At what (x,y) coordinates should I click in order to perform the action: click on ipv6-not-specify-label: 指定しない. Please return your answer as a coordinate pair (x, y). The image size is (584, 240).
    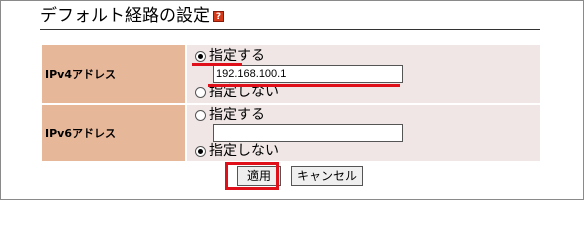
    Looking at the image, I should click on (244, 151).